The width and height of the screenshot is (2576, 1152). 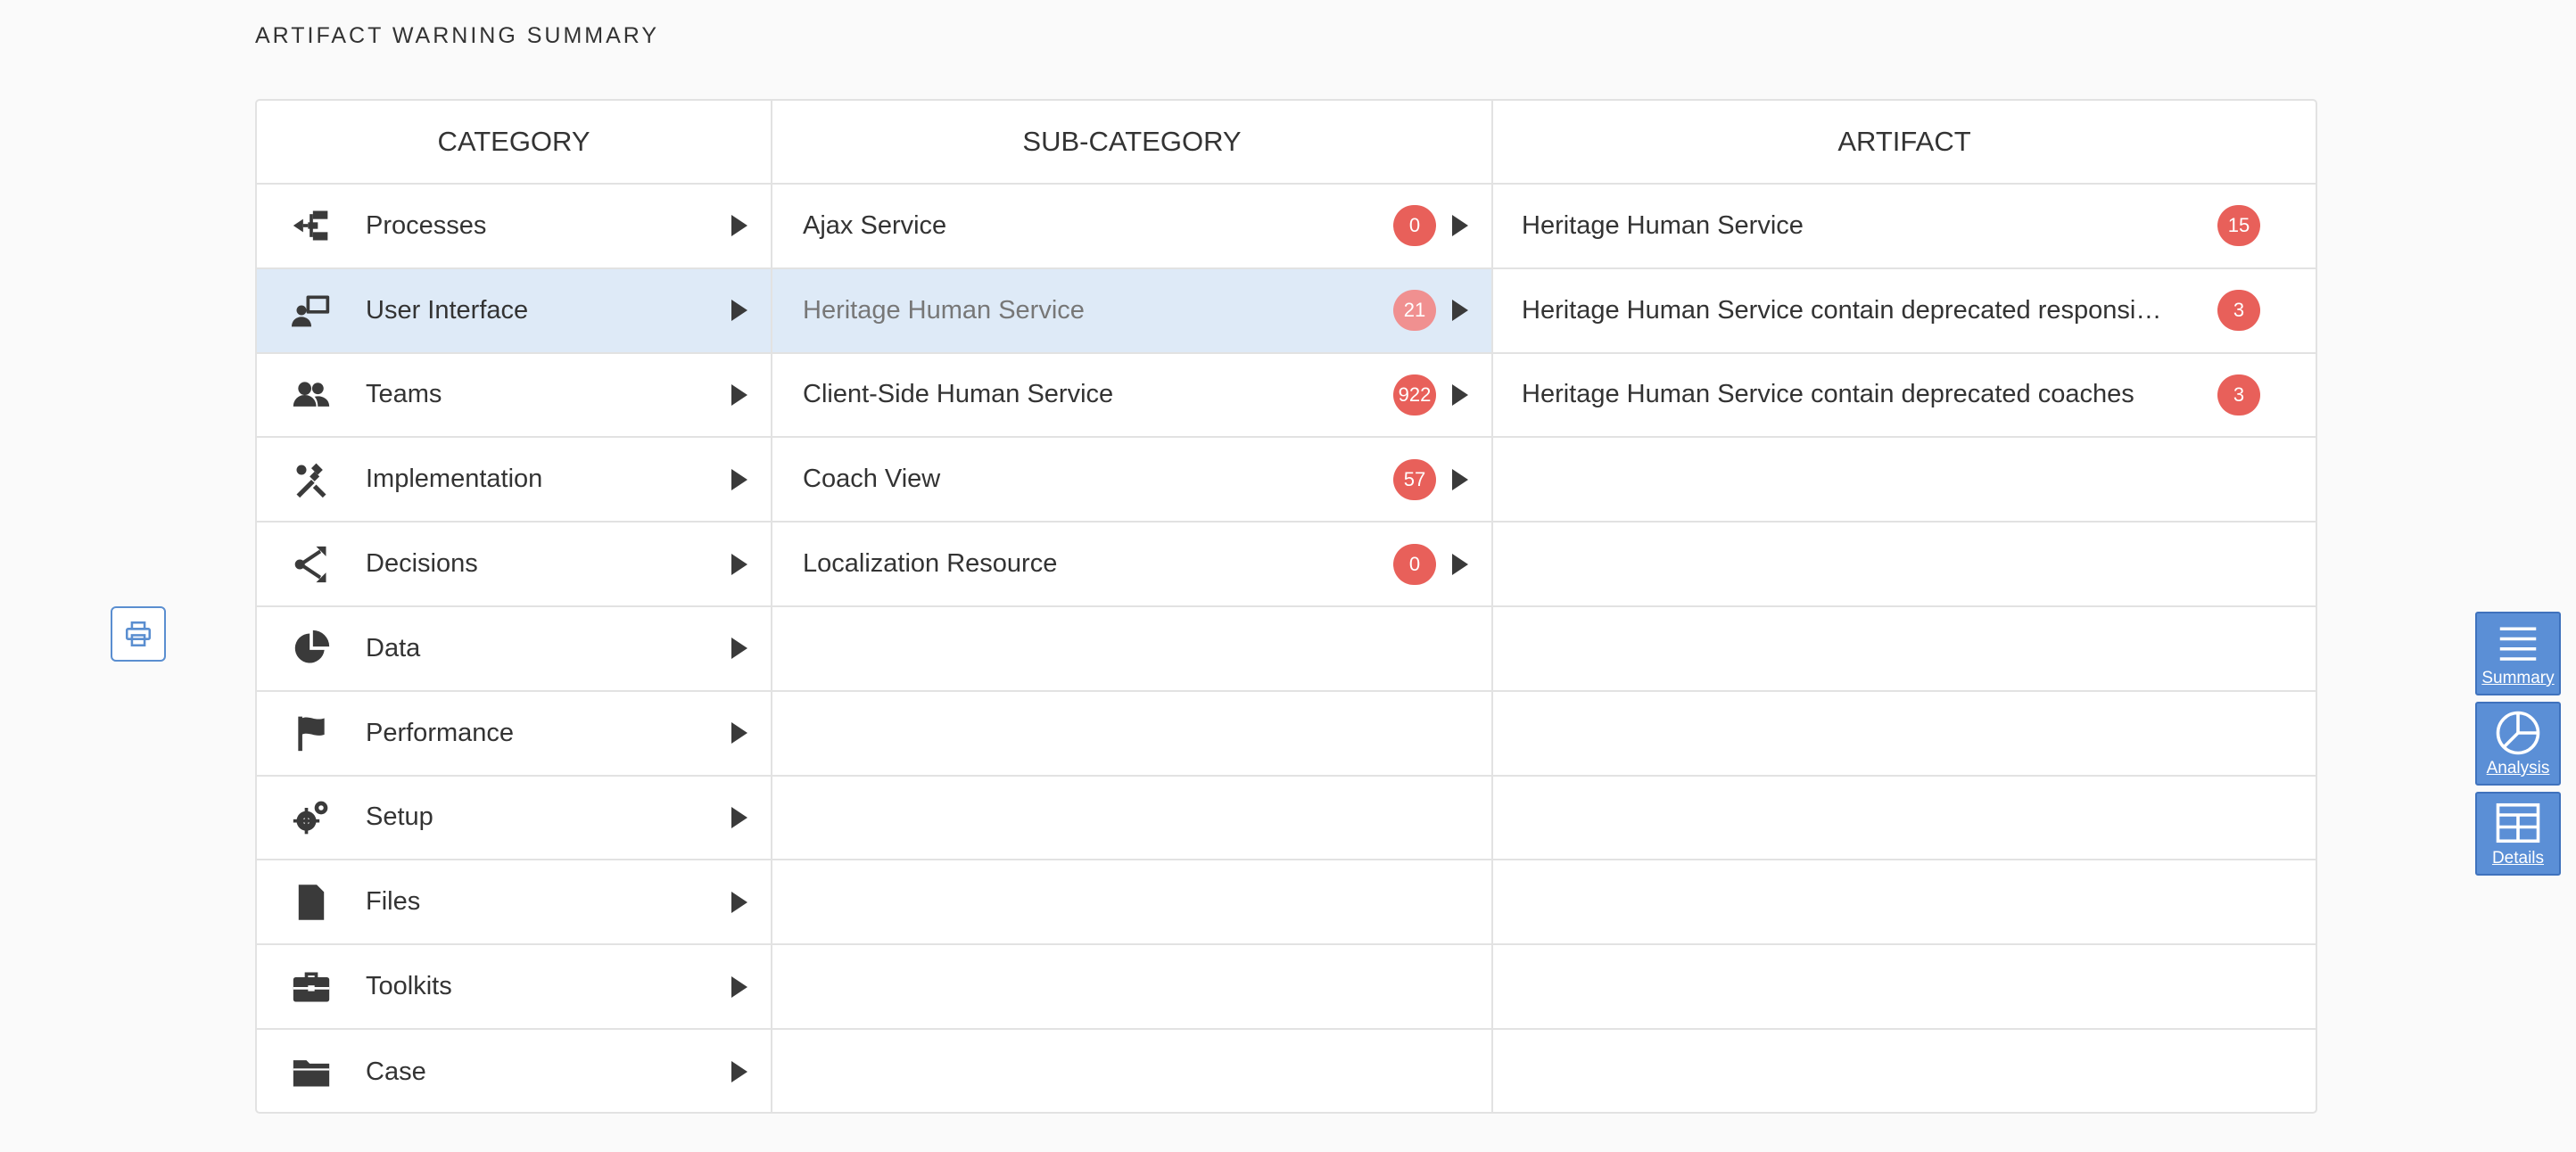 What do you see at coordinates (422, 564) in the screenshot?
I see `category-label: Decisions` at bounding box center [422, 564].